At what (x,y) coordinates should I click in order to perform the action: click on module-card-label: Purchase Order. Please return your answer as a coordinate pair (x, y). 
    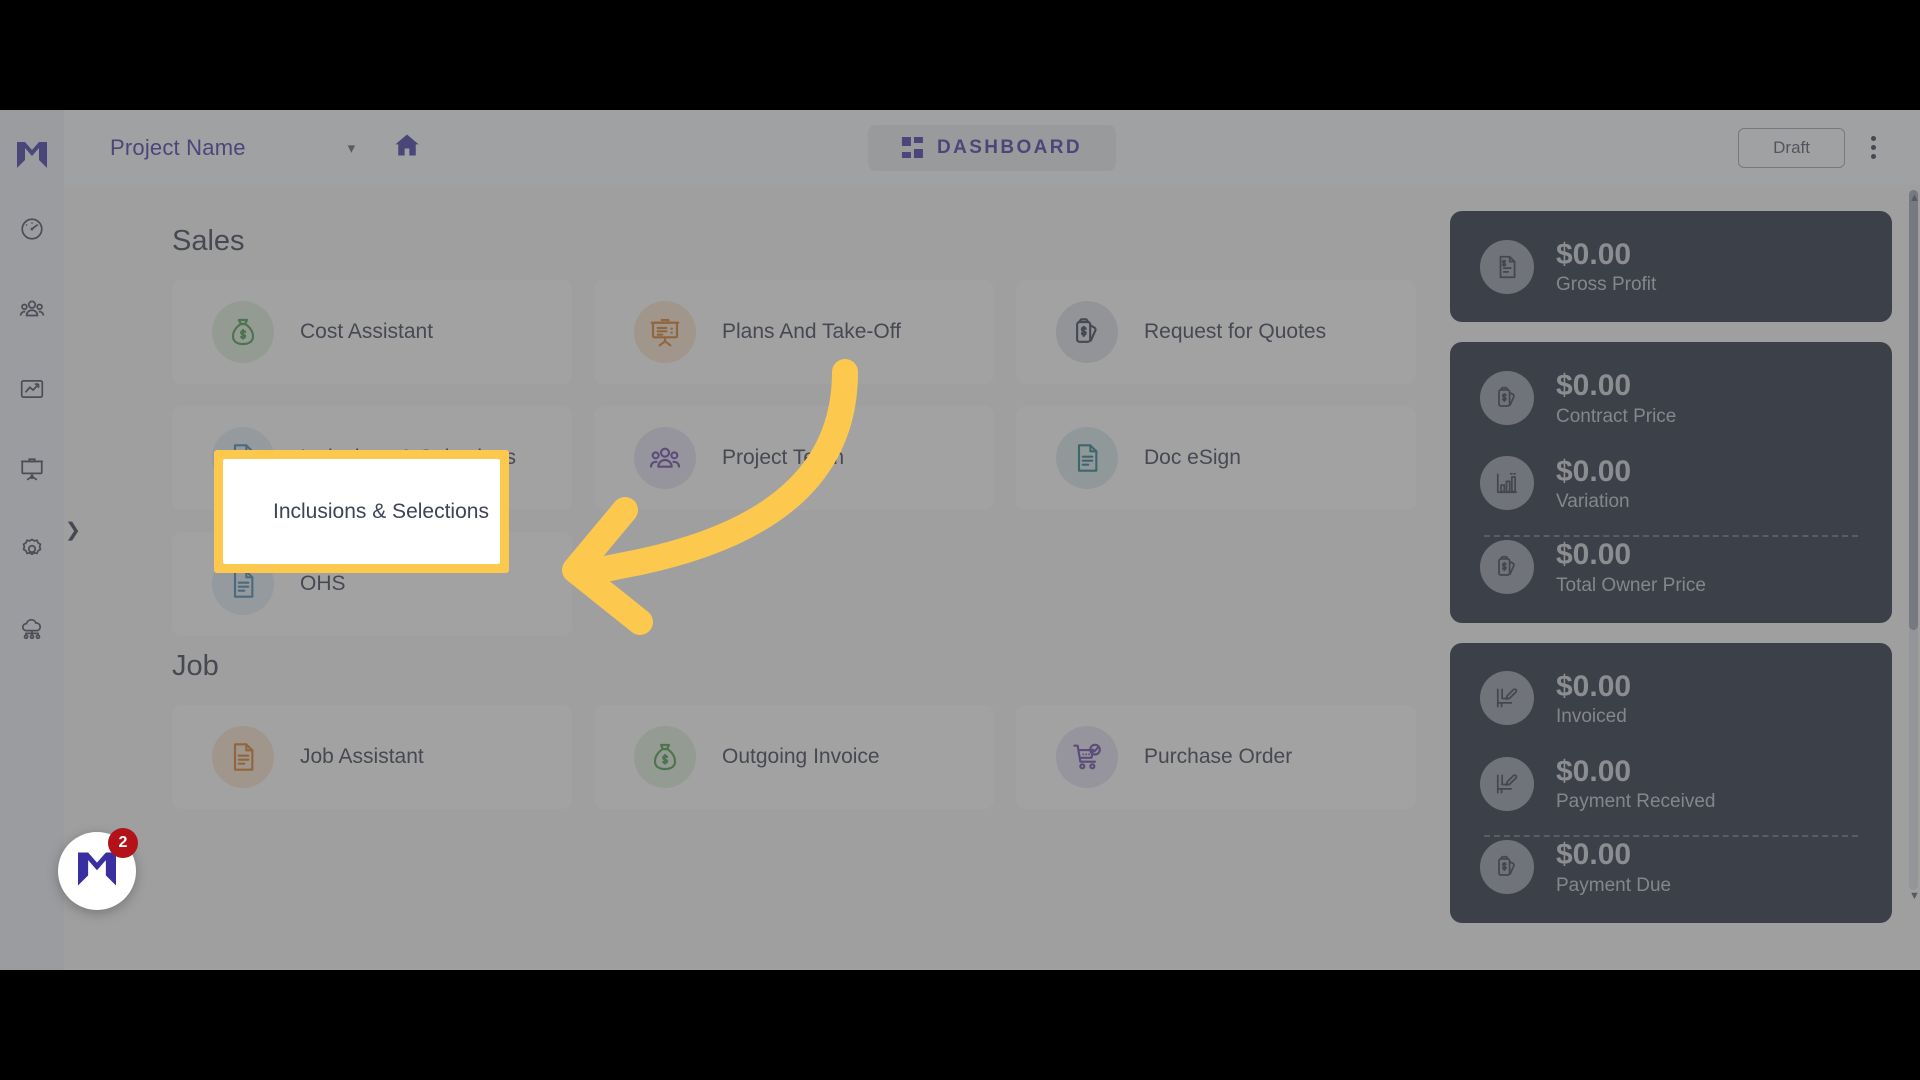
    Looking at the image, I should click on (1218, 756).